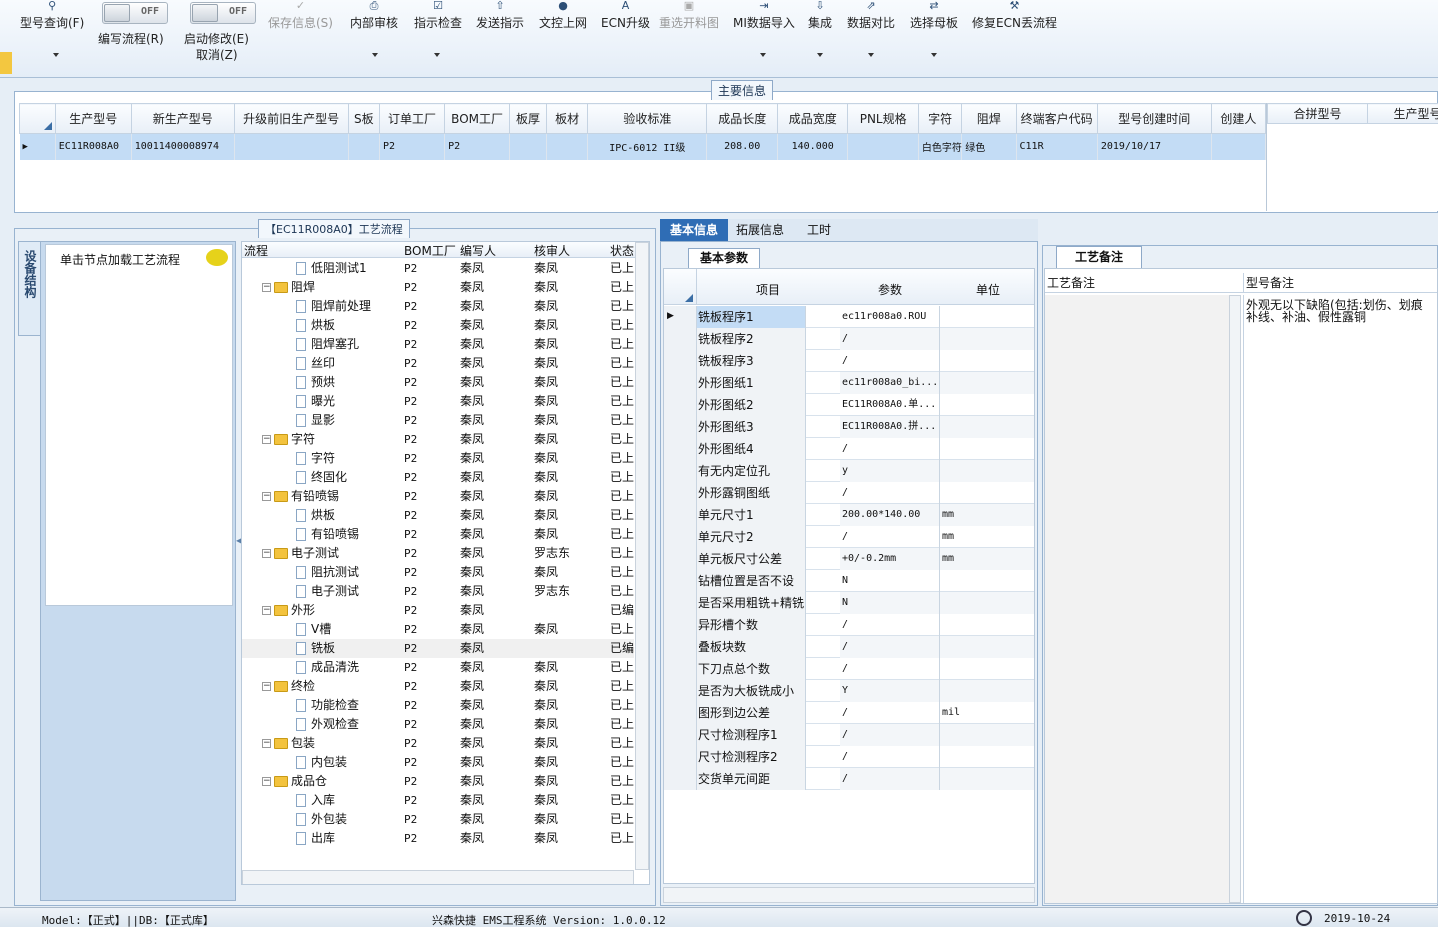 This screenshot has height=927, width=1438. Describe the element at coordinates (694, 230) in the screenshot. I see `tab-basic-info: 基本信息` at that location.